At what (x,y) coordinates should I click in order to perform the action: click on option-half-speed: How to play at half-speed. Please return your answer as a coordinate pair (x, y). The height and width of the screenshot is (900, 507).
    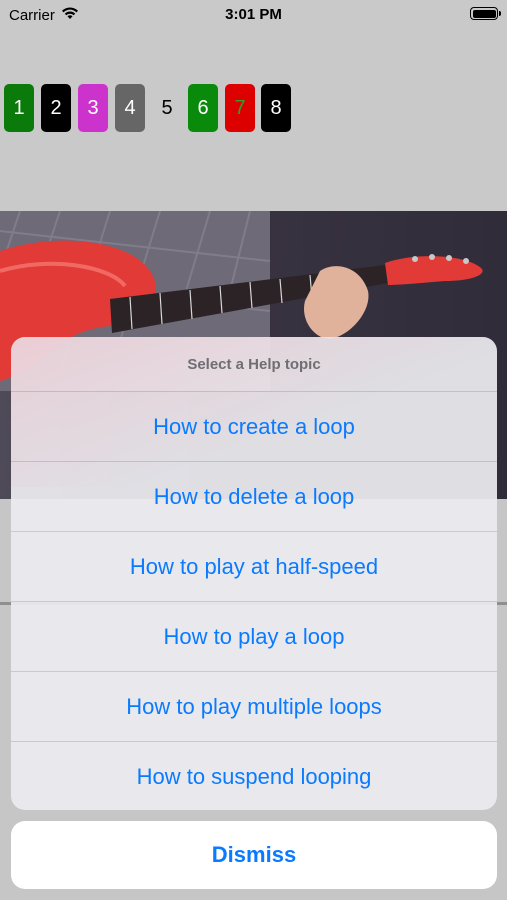
    Looking at the image, I should click on (254, 566).